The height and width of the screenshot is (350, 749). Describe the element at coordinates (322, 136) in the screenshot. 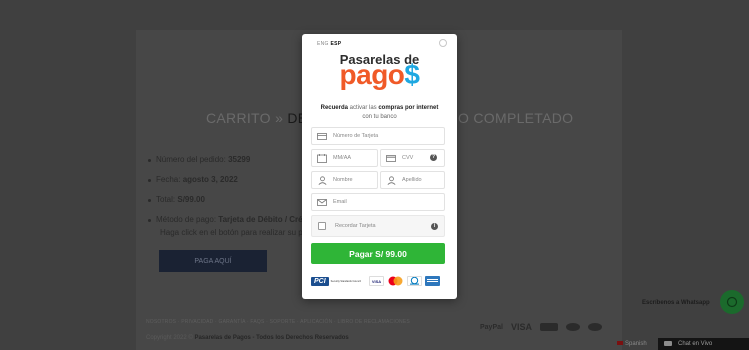

I see `credit-card-icon` at that location.